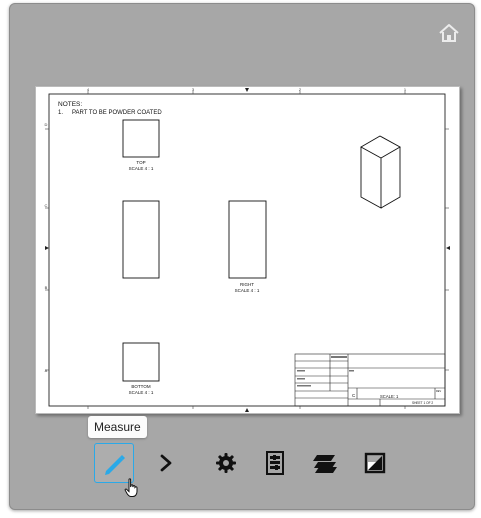  I want to click on title-block, so click(370, 380).